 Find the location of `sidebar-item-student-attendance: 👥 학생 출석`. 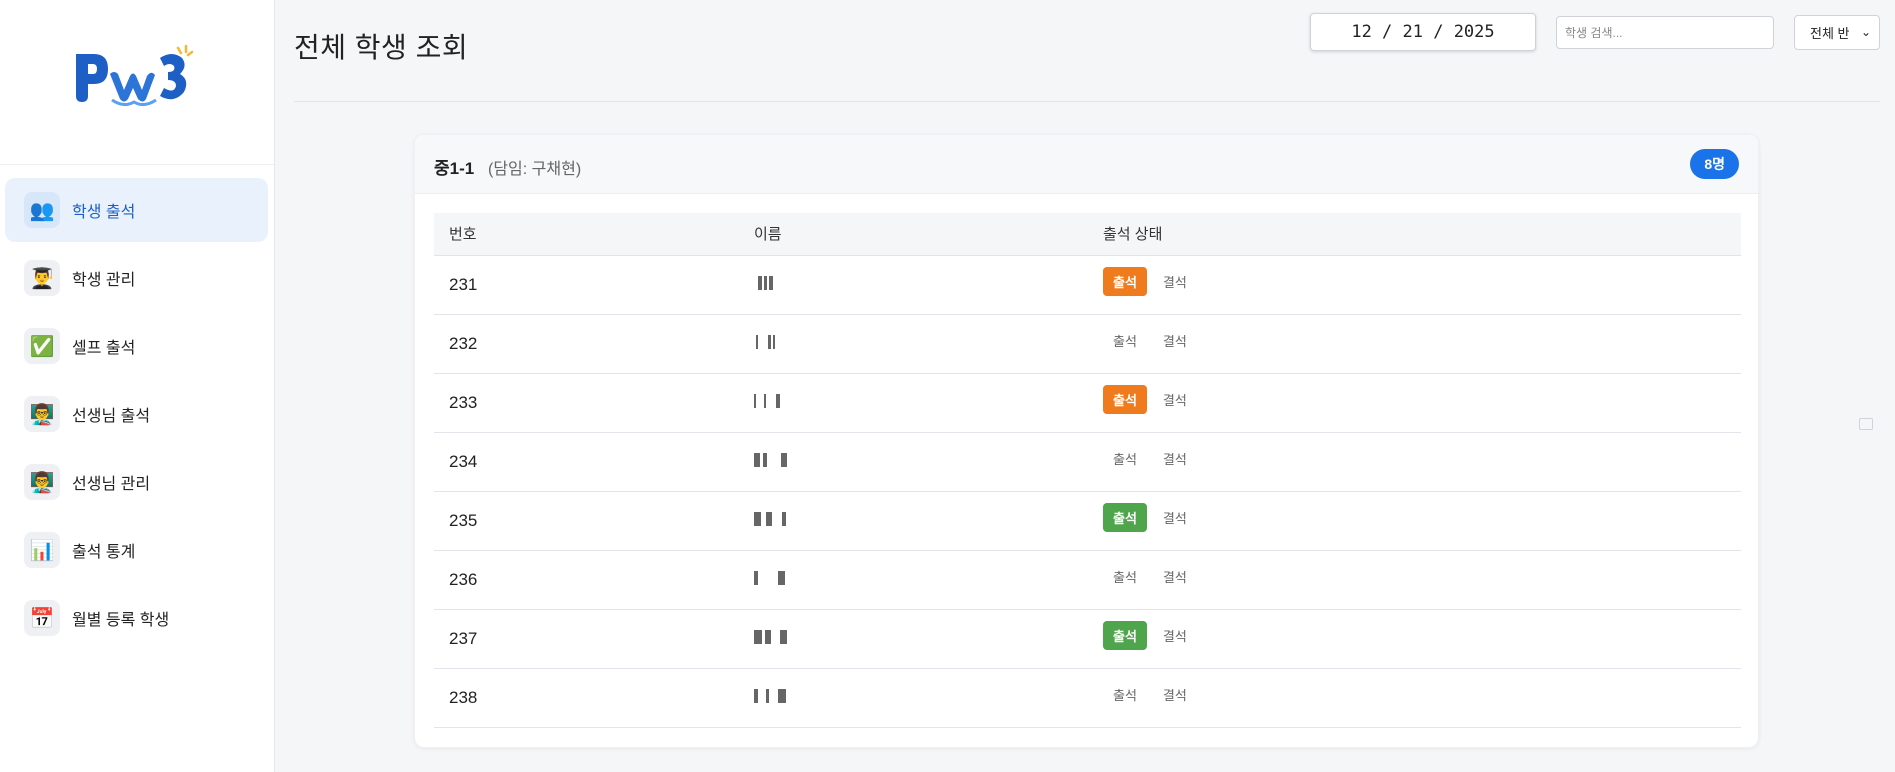

sidebar-item-student-attendance: 👥 학생 출석 is located at coordinates (136, 210).